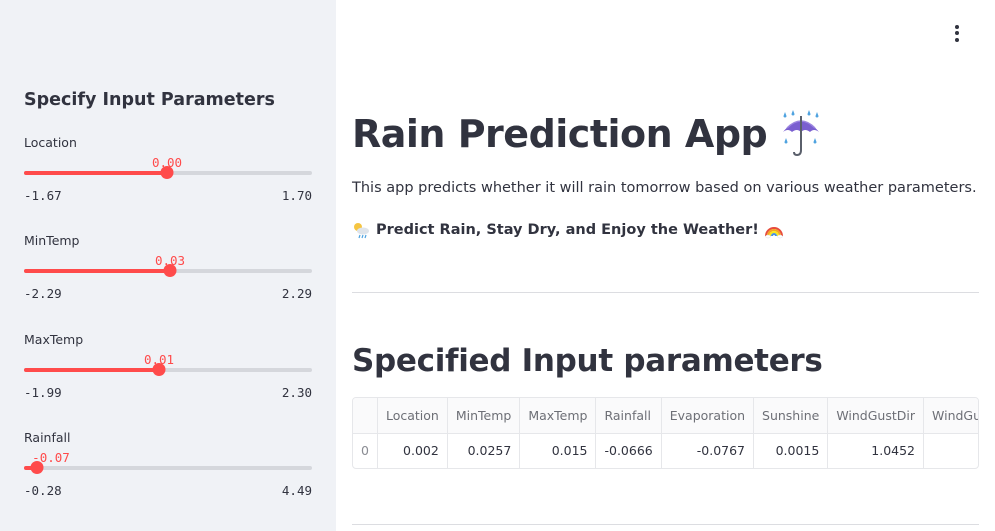 This screenshot has width=995, height=531. Describe the element at coordinates (296, 490) in the screenshot. I see `slider-max: 4.49` at that location.